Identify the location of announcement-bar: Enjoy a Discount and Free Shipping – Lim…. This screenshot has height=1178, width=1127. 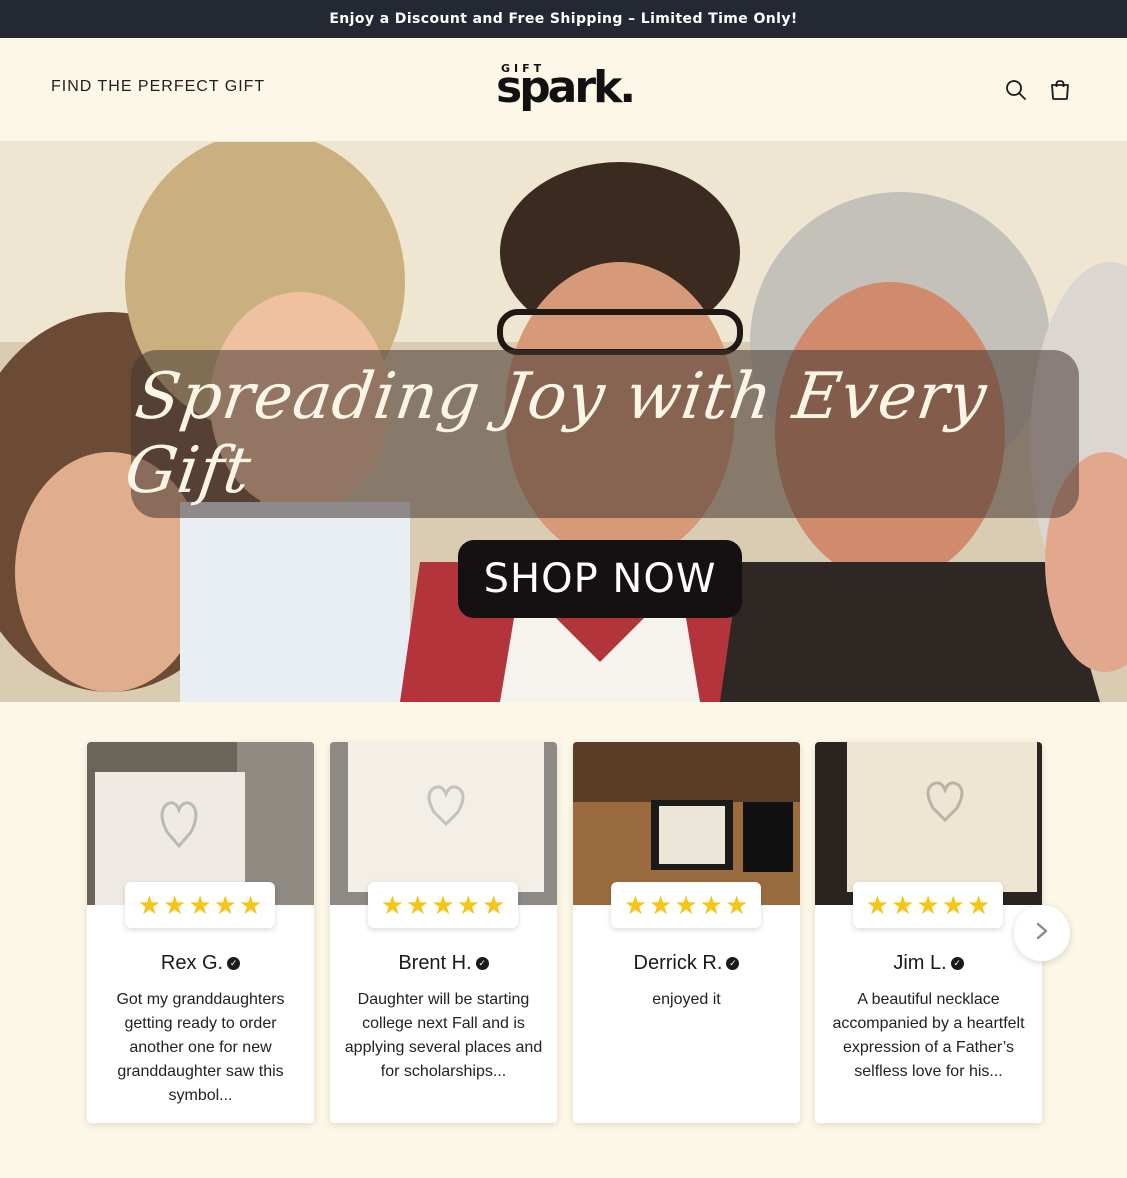
(563, 19).